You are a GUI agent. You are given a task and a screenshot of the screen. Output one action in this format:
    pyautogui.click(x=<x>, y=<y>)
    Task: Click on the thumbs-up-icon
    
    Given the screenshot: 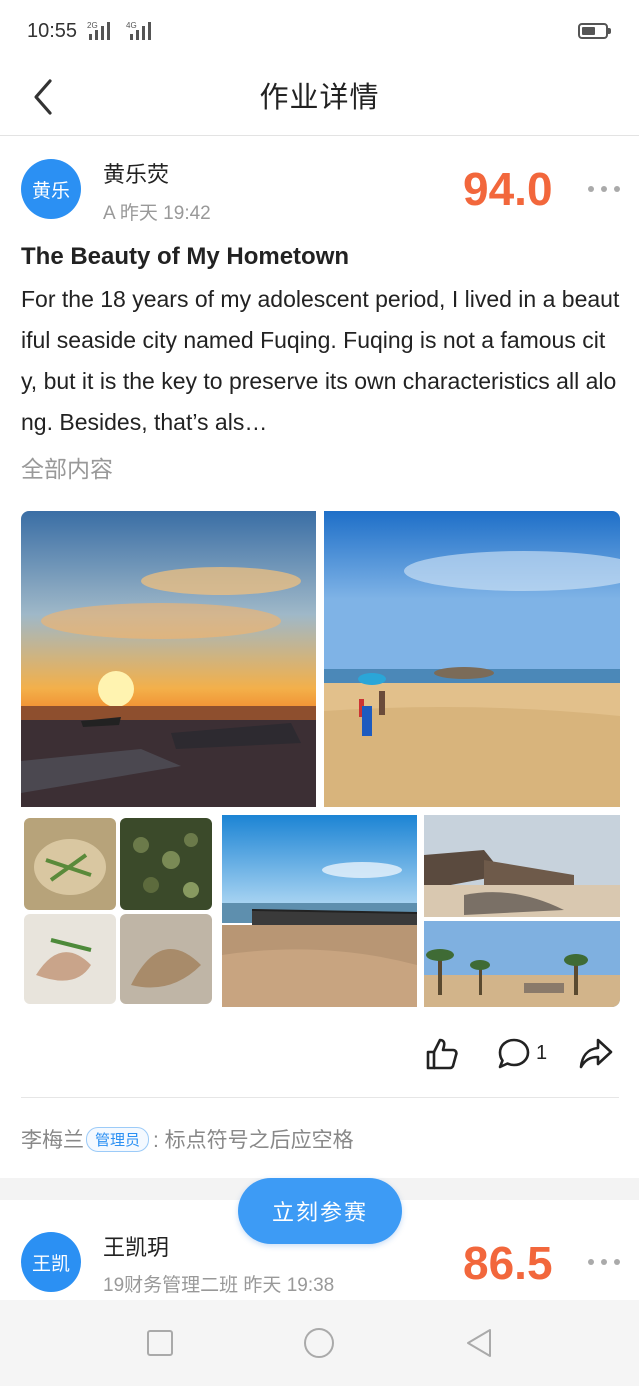 What is the action you would take?
    pyautogui.click(x=442, y=1054)
    